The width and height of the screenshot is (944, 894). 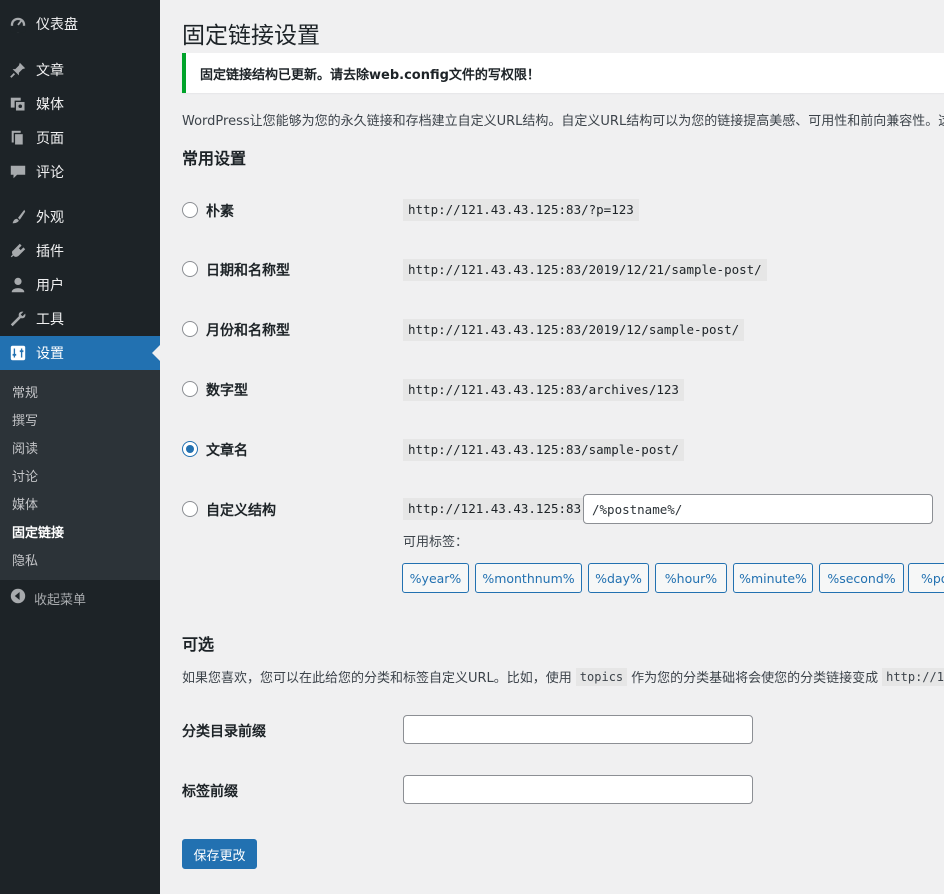 What do you see at coordinates (50, 252) in the screenshot?
I see `menu-plugins-label: 插件` at bounding box center [50, 252].